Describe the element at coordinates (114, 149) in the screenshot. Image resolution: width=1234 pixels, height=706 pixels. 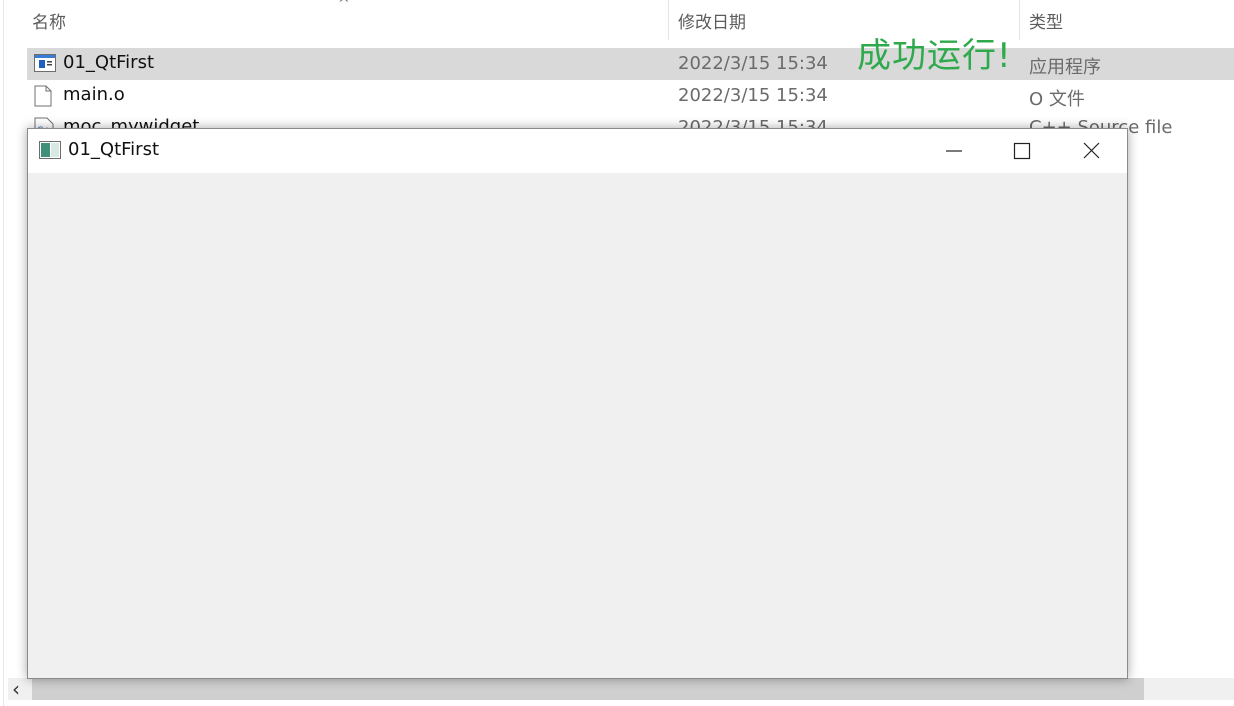
I see `window-title: 01_QtFirst` at that location.